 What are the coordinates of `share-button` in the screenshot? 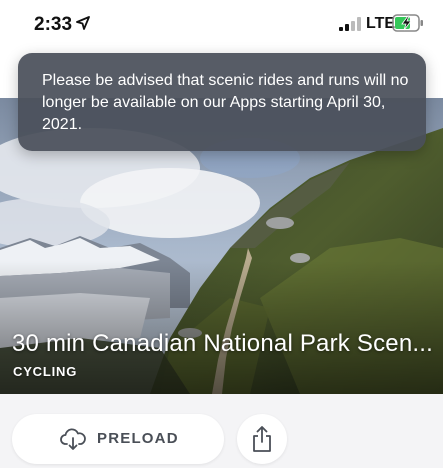 It's located at (262, 439).